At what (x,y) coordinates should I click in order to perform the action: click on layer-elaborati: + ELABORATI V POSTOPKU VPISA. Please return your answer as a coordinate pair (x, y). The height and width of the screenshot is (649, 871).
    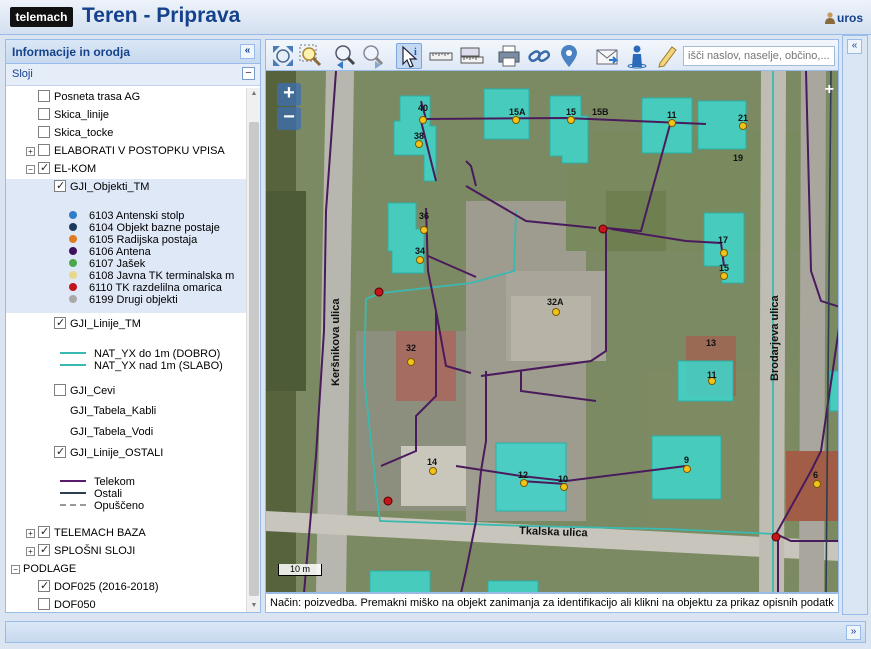
    Looking at the image, I should click on (125, 151).